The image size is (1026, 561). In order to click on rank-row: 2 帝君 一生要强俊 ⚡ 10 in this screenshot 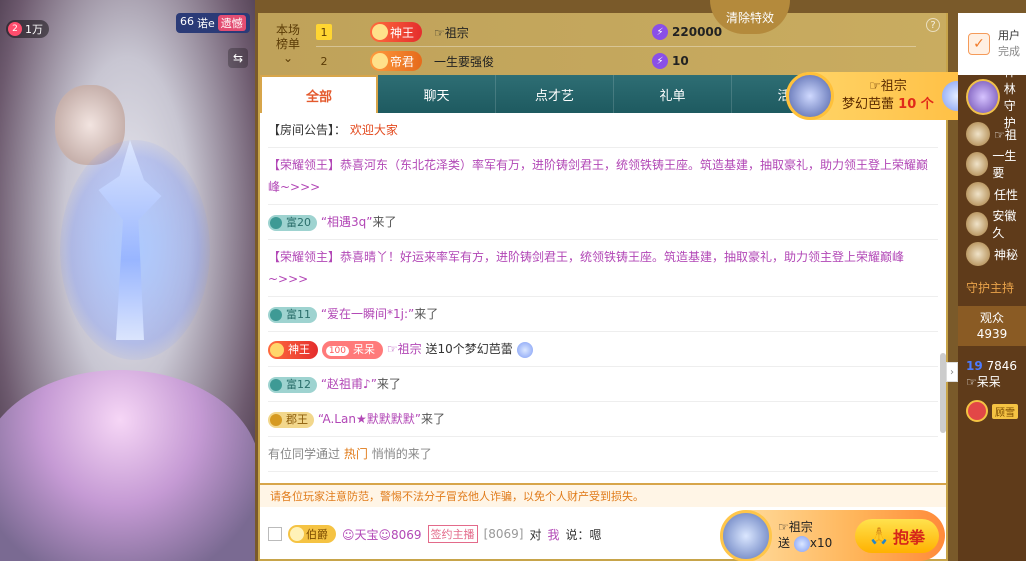, I will do `click(616, 61)`.